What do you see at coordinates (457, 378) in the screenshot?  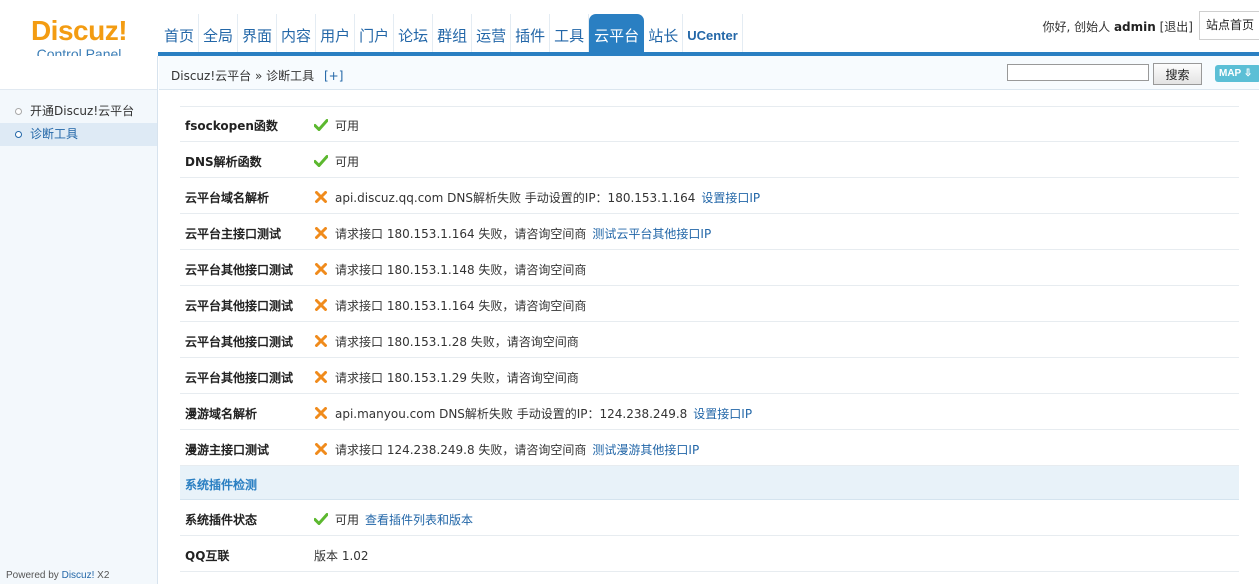 I see `row-text: 请求接口 180.153.1.29 失败，请咨询空间商` at bounding box center [457, 378].